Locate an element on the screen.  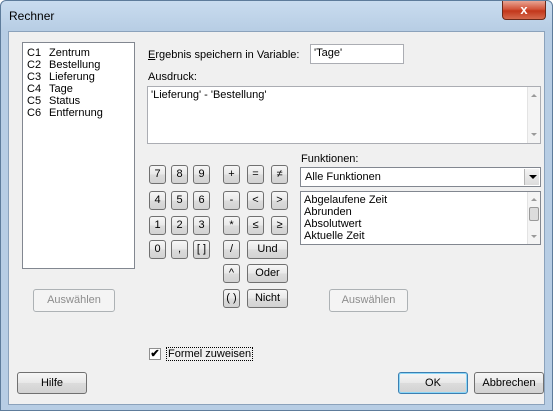
store-result-input: 'Tage' is located at coordinates (357, 54).